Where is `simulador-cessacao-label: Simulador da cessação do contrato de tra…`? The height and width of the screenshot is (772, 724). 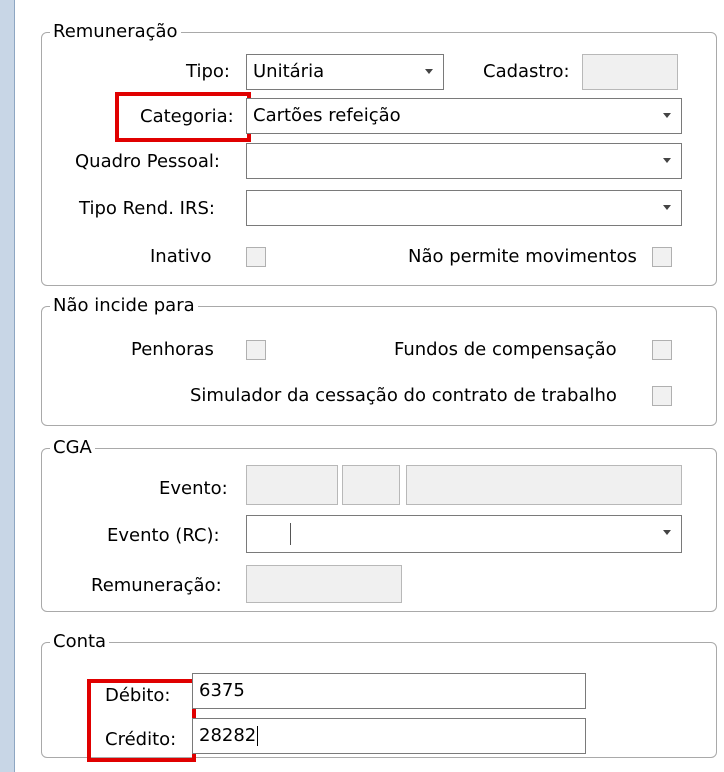 simulador-cessacao-label: Simulador da cessação do contrato de tra… is located at coordinates (403, 395).